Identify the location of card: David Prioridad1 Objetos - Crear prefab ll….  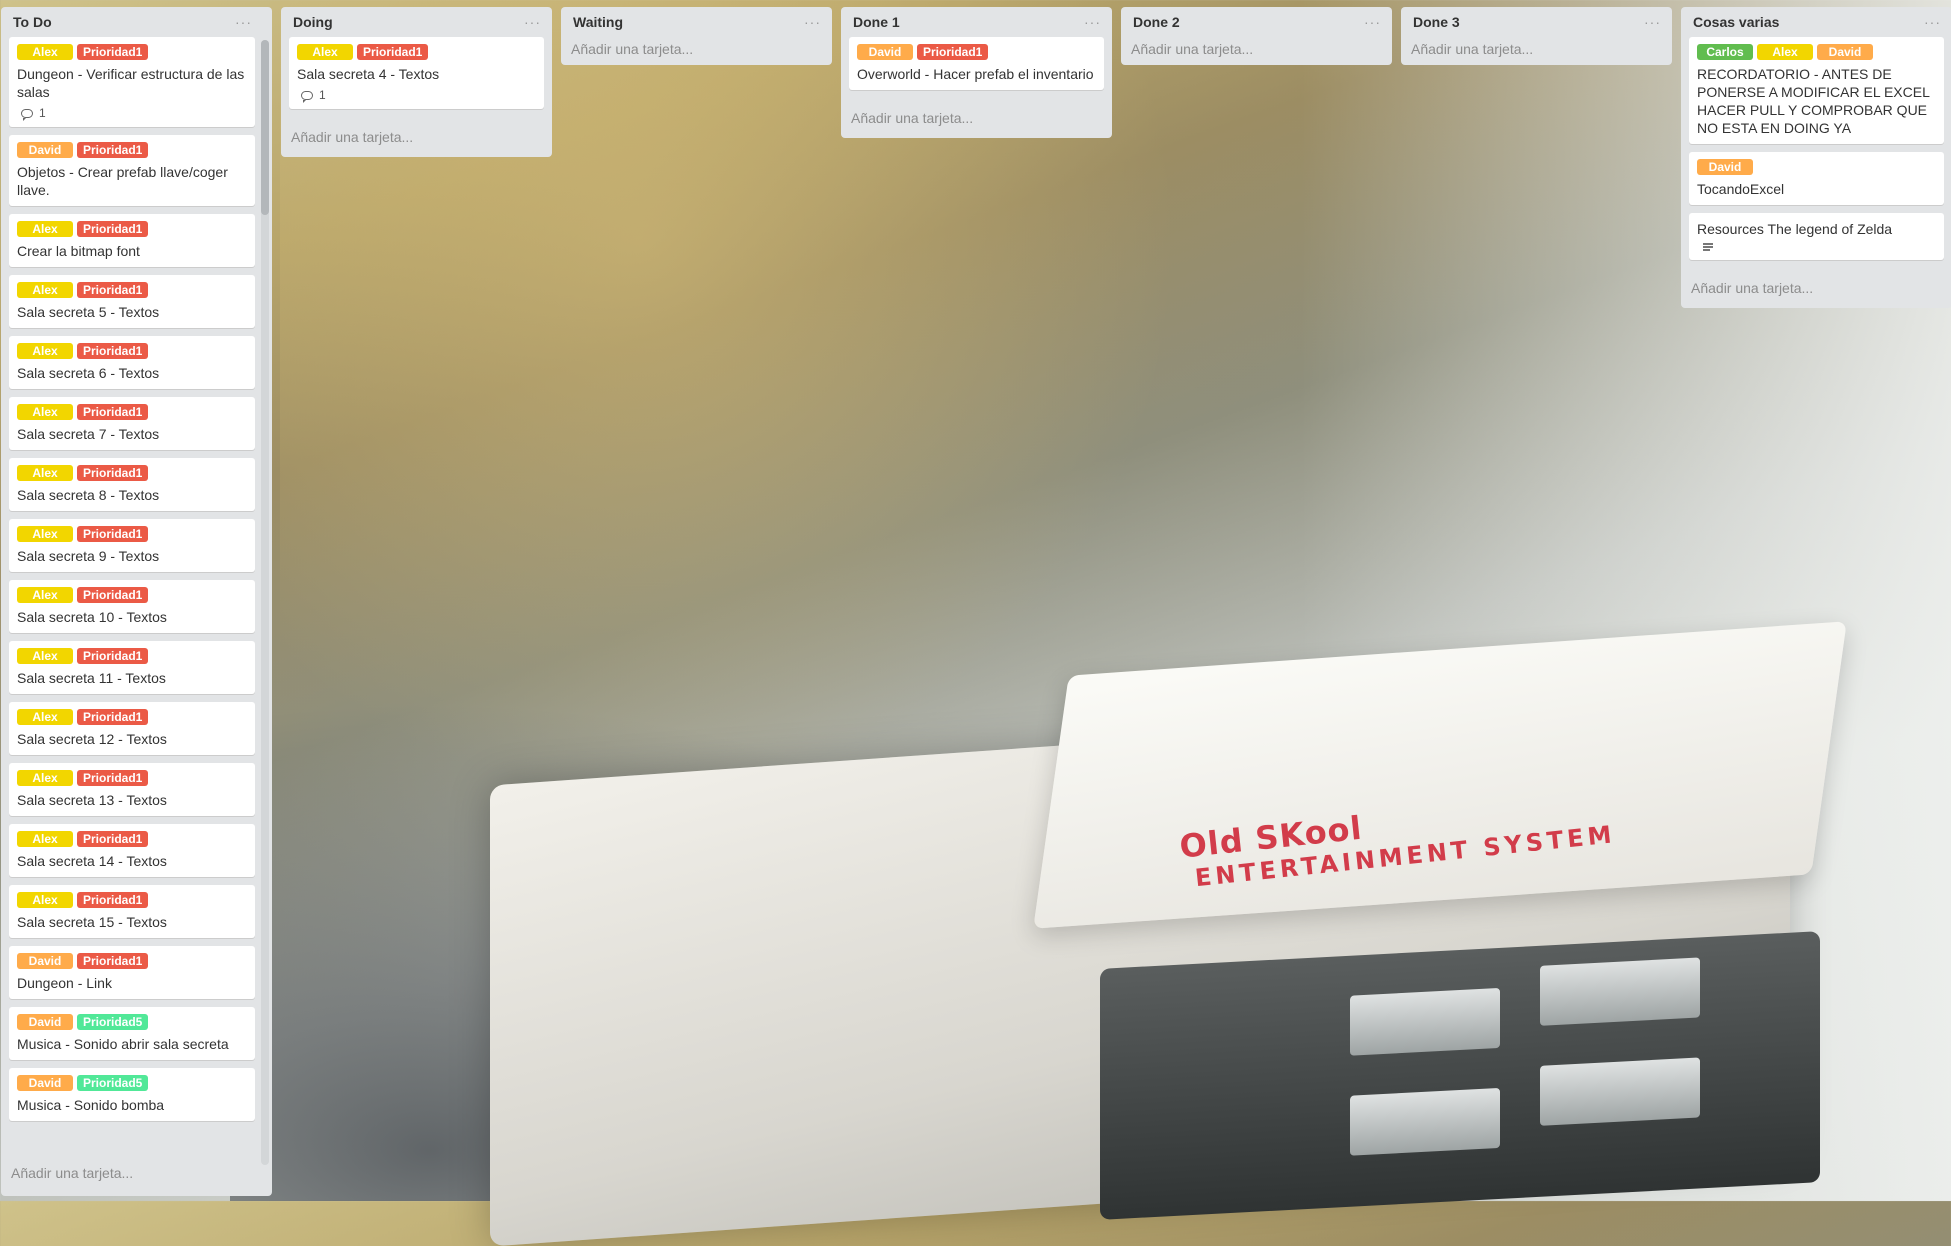
(132, 170).